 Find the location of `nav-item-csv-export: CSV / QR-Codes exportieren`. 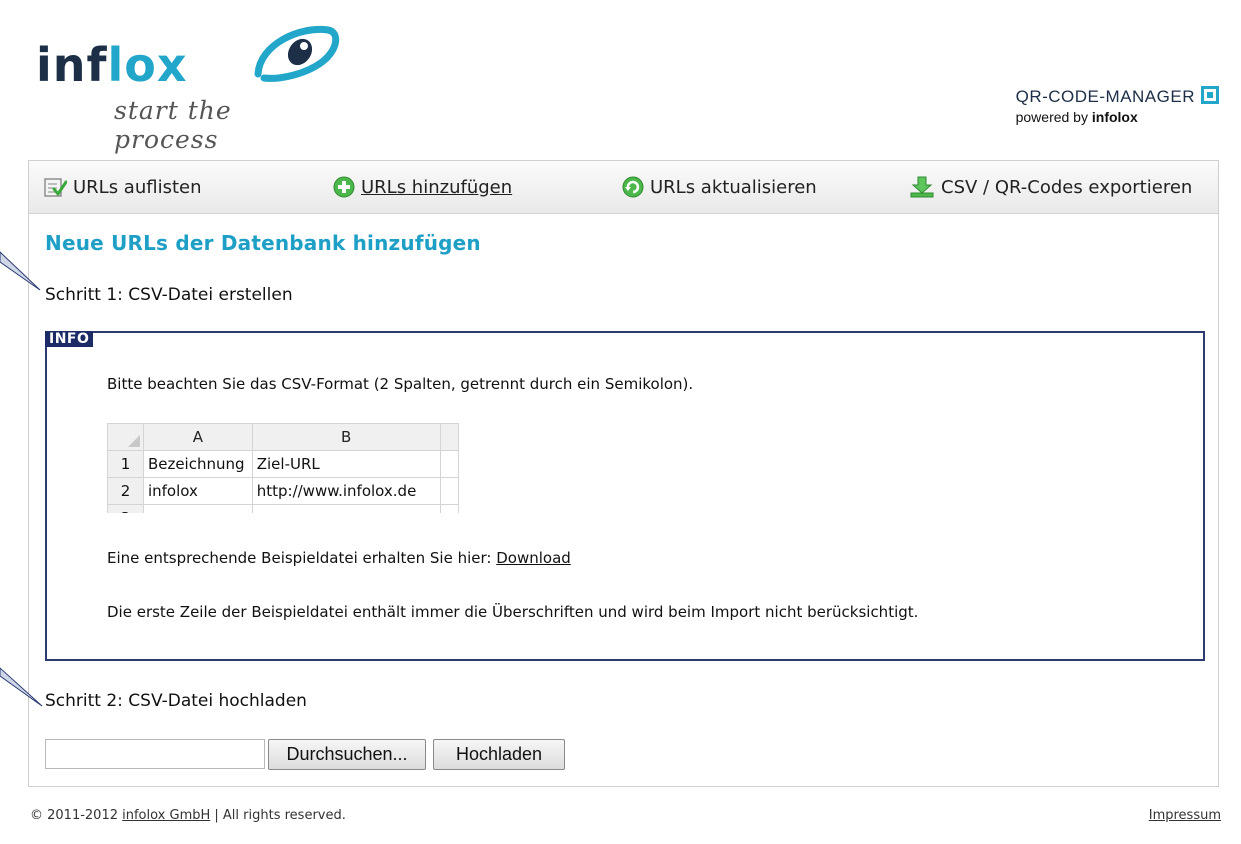

nav-item-csv-export: CSV / QR-Codes exportieren is located at coordinates (1050, 187).